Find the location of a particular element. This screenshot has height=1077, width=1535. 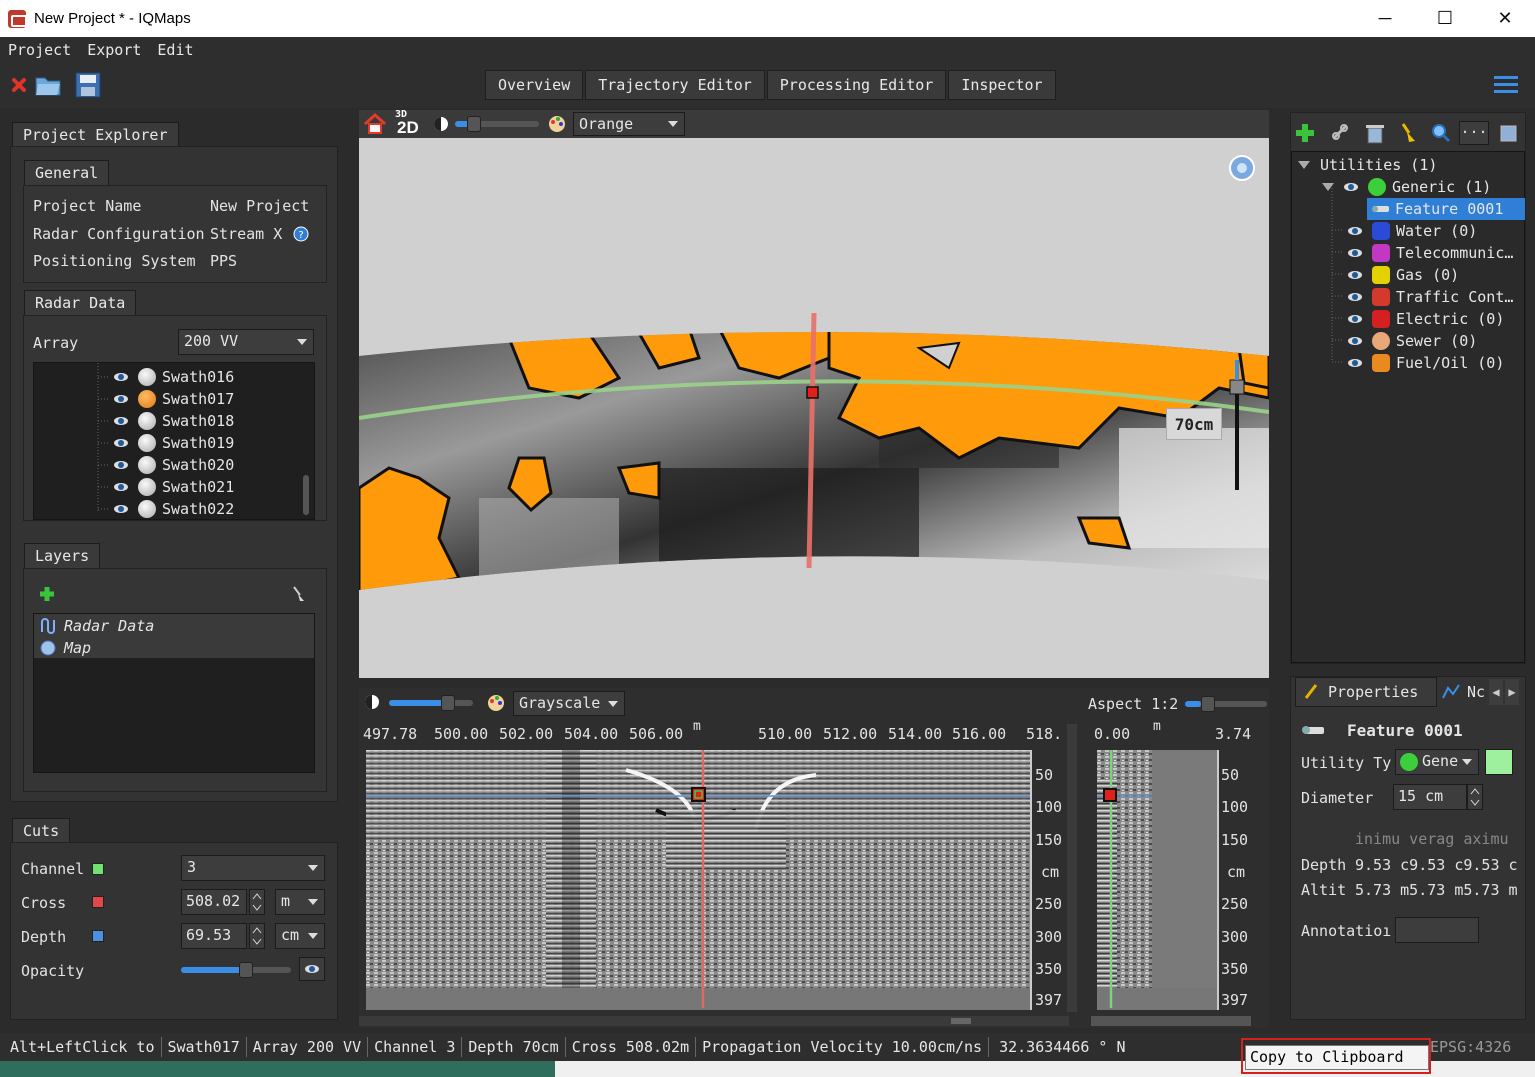

annotation-input is located at coordinates (1437, 930).